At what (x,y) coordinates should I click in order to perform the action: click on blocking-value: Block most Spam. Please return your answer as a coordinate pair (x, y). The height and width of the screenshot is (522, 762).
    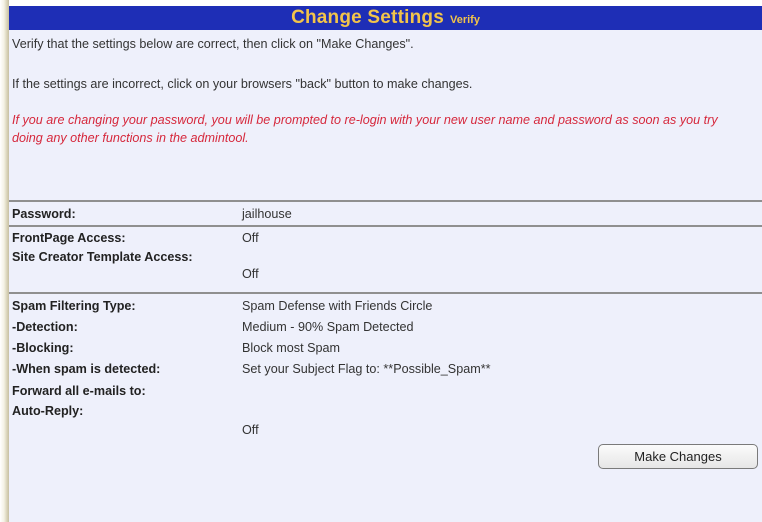
    Looking at the image, I should click on (291, 348).